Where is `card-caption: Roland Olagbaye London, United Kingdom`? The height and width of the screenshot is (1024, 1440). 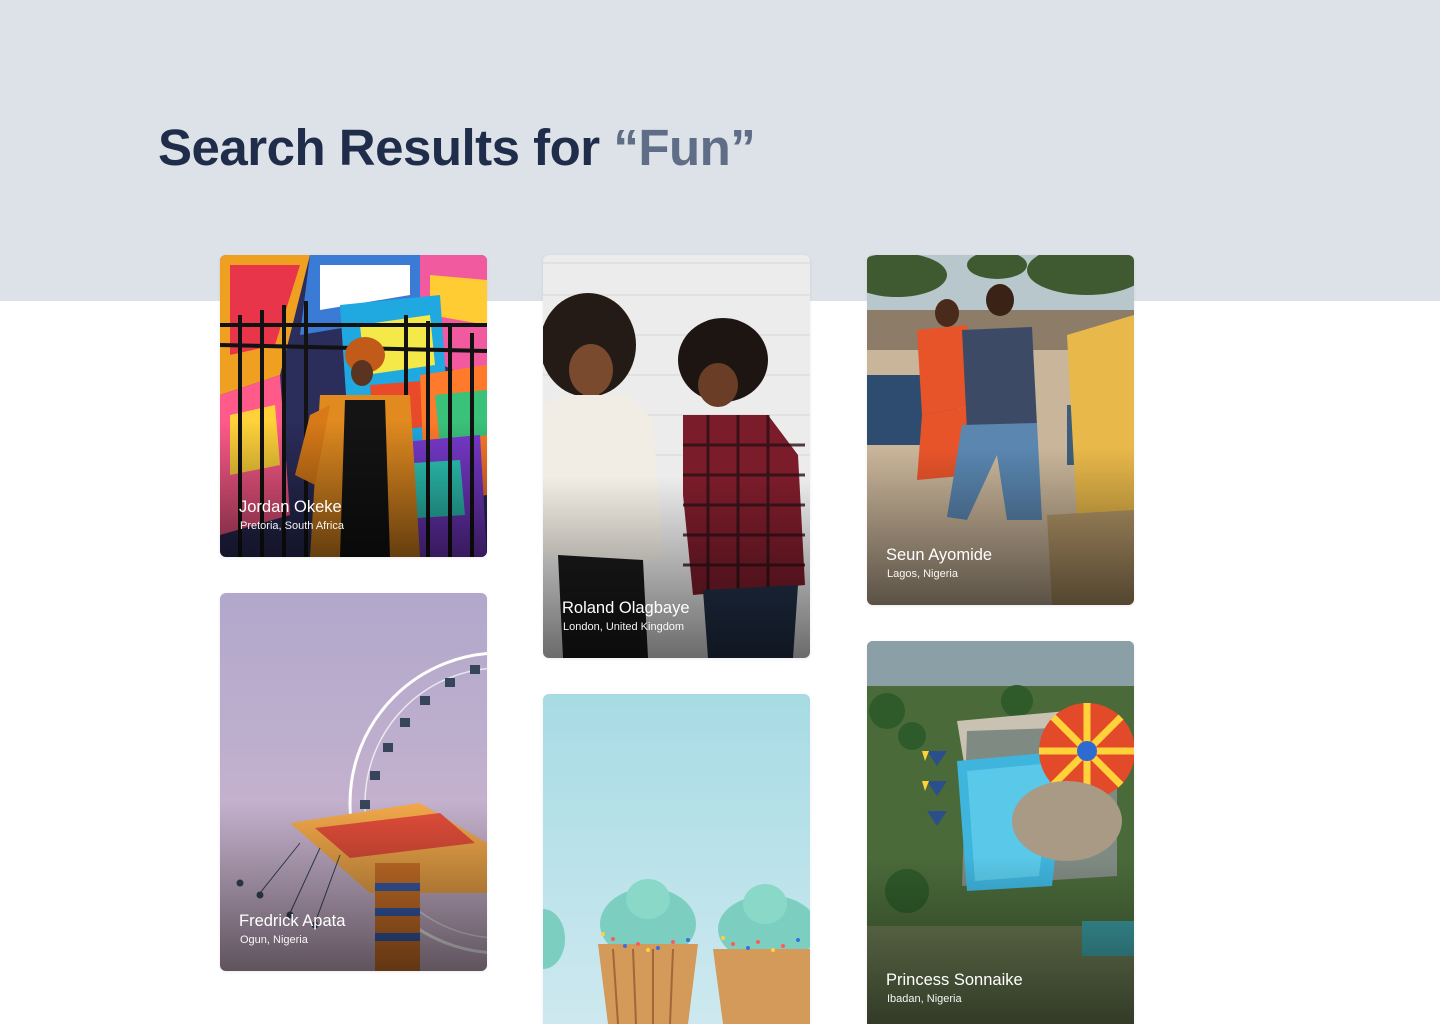
card-caption: Roland Olagbaye London, United Kingdom is located at coordinates (626, 616).